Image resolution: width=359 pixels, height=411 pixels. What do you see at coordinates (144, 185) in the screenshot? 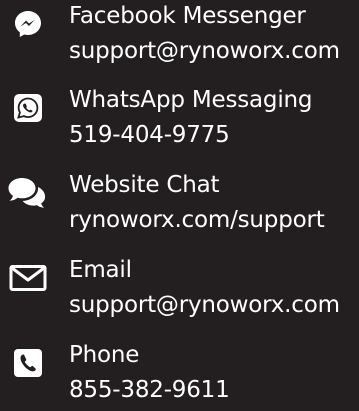
I see `contact-title: Website Chat` at bounding box center [144, 185].